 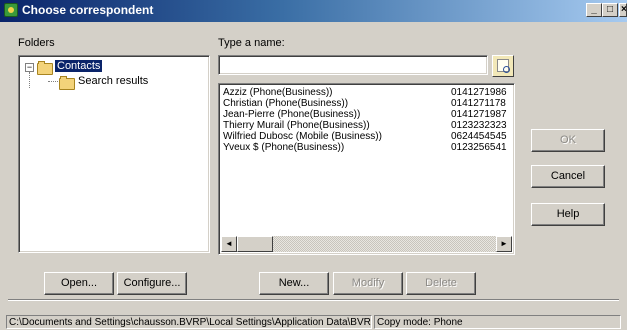 I want to click on contact-name: Christian (Phone(Business)), so click(x=286, y=103).